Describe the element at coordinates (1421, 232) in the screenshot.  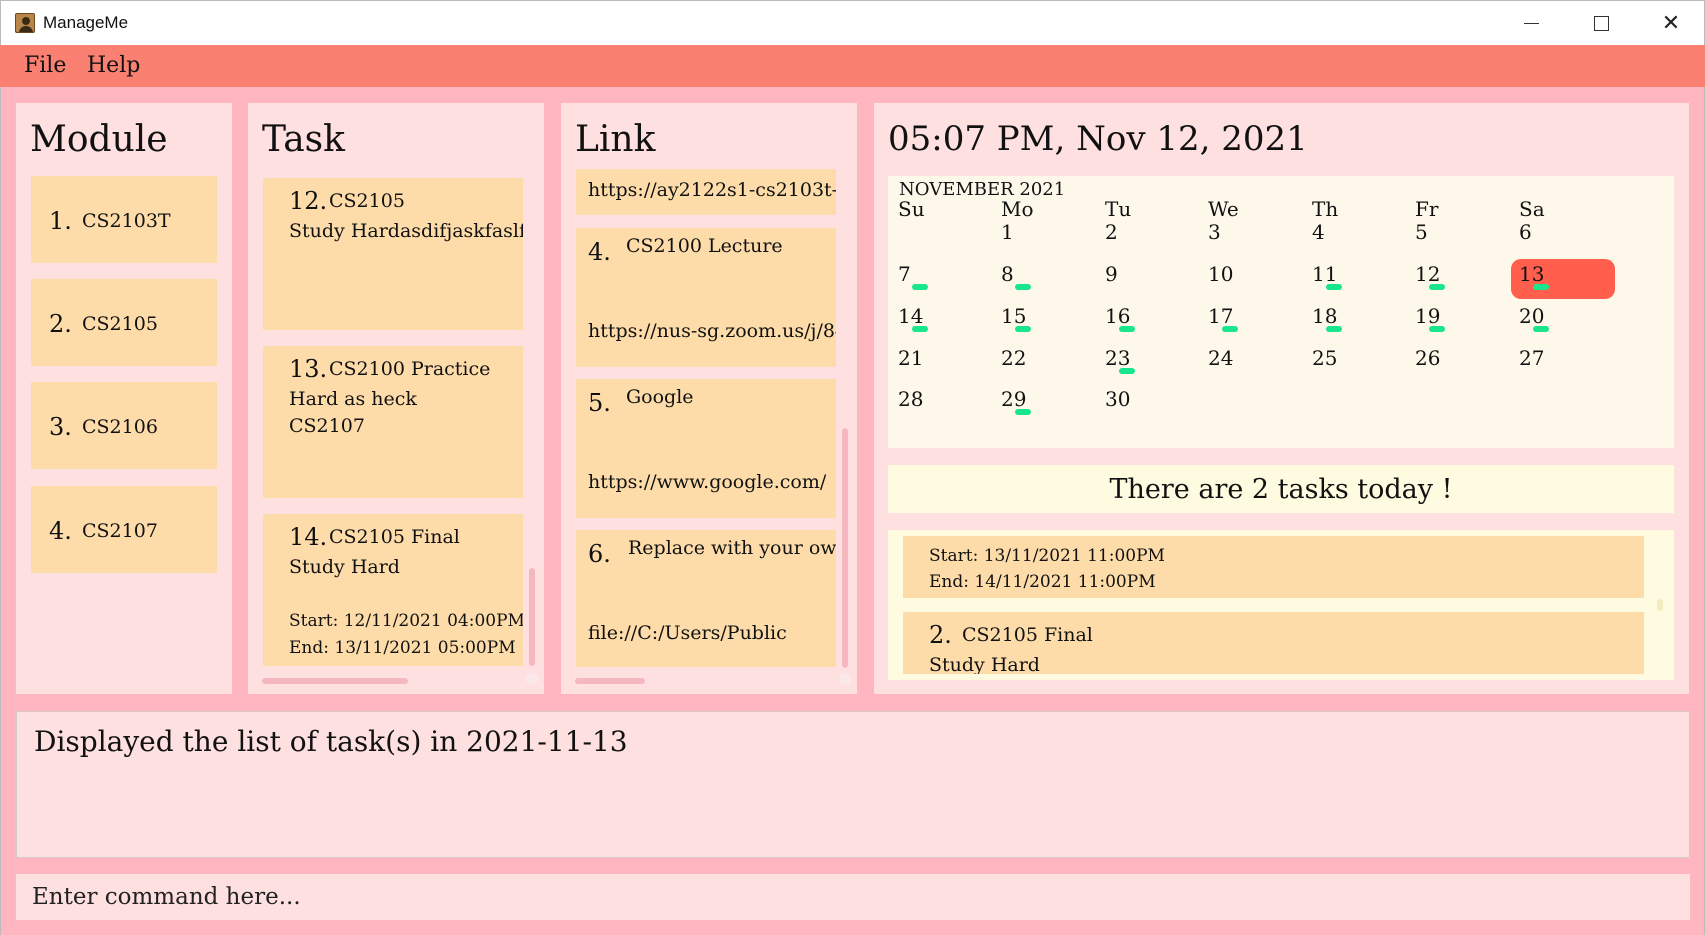
I see `calendar-day: 5` at that location.